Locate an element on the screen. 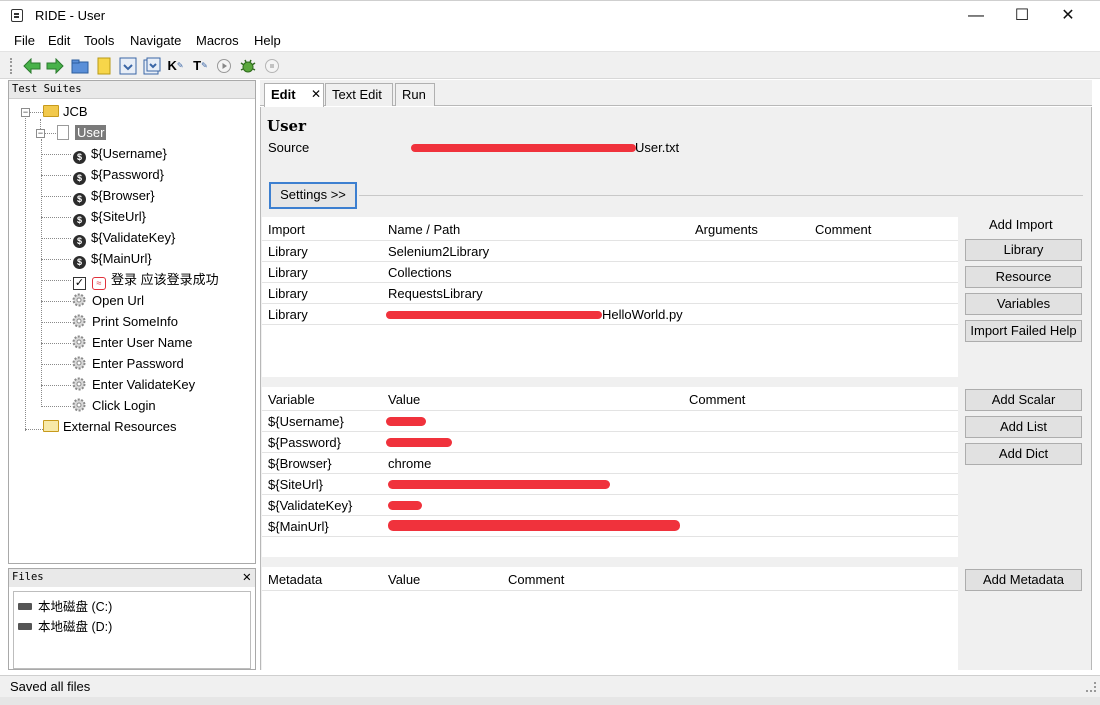 This screenshot has height=705, width=1100. add-dict-button: Add Dict is located at coordinates (1023, 454).